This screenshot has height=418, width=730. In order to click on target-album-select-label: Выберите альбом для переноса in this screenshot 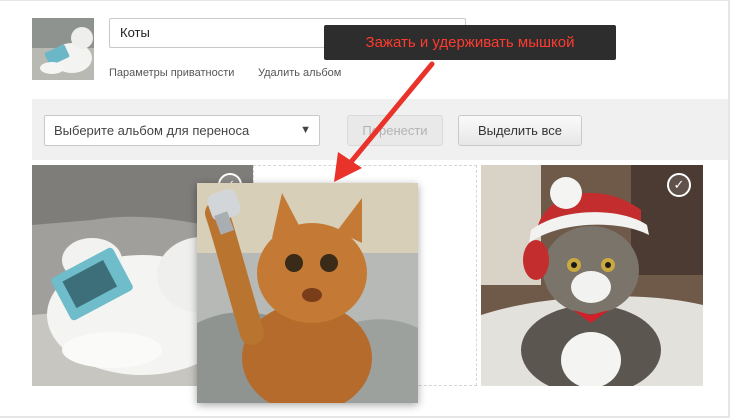, I will do `click(152, 130)`.